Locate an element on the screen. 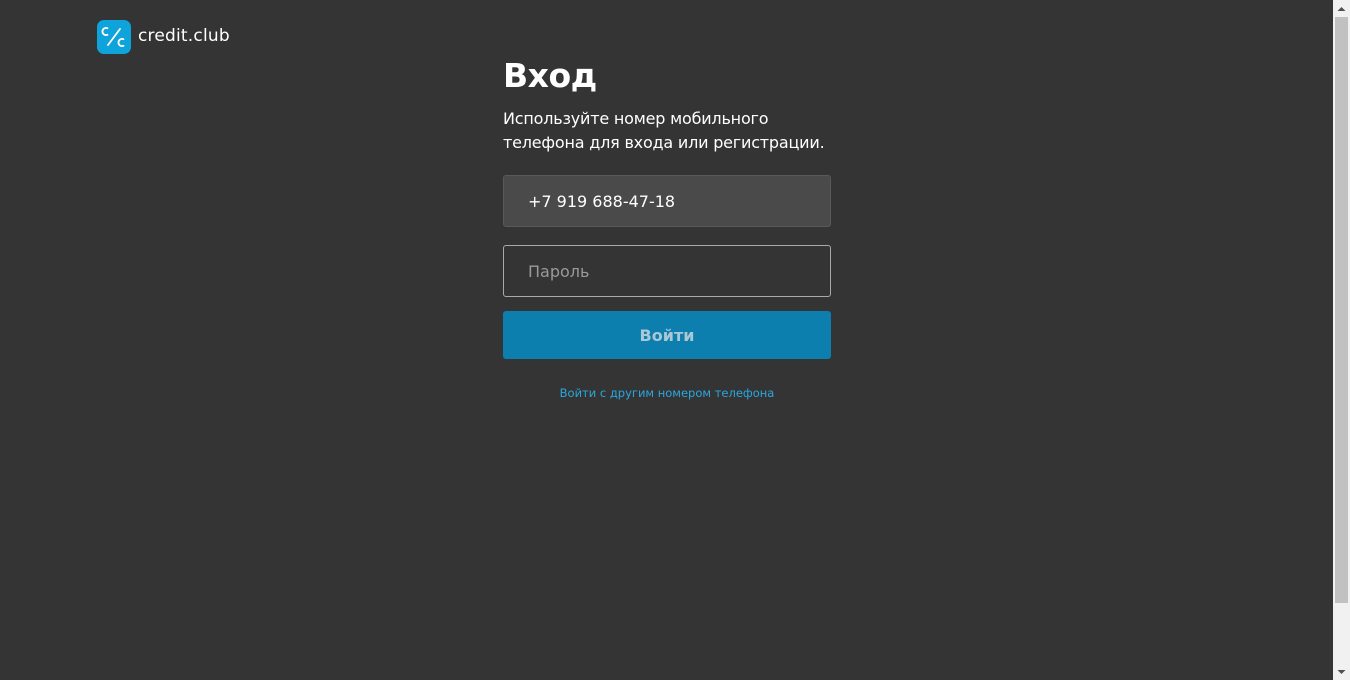  scroll-down-icon is located at coordinates (1341, 671).